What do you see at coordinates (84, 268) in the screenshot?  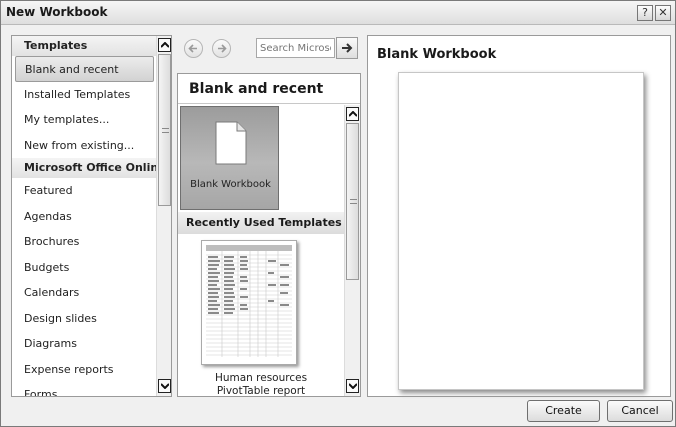 I see `category-item-budgets: Budgets` at bounding box center [84, 268].